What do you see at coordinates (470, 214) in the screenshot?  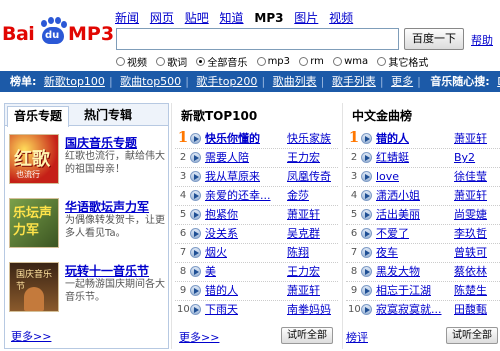 I see `artist-link: 尚雯婕` at bounding box center [470, 214].